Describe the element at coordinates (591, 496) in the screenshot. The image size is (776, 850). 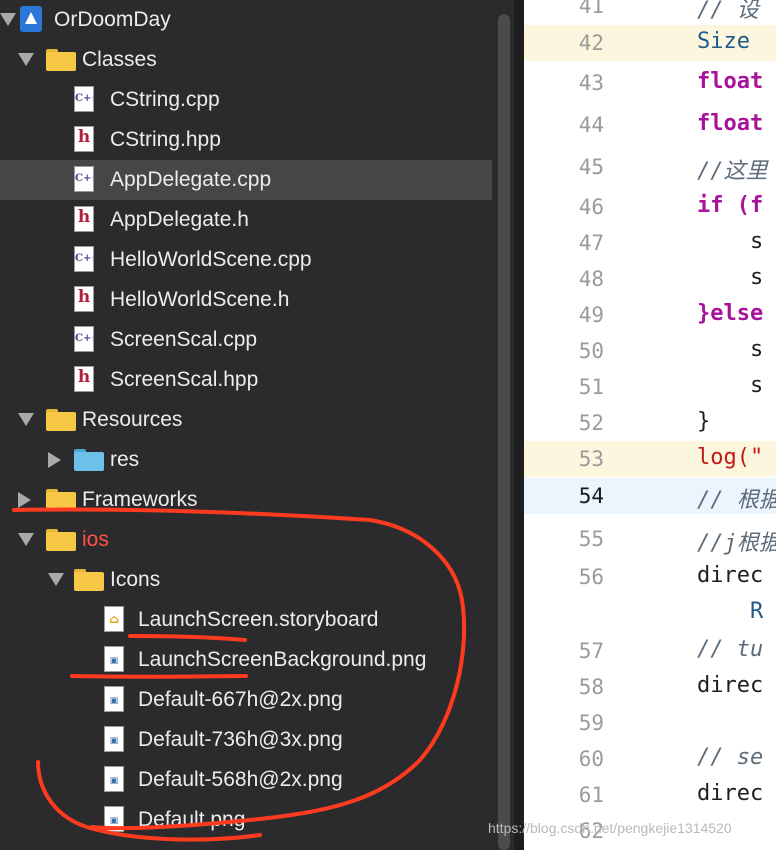
I see `line-number: 54` at that location.